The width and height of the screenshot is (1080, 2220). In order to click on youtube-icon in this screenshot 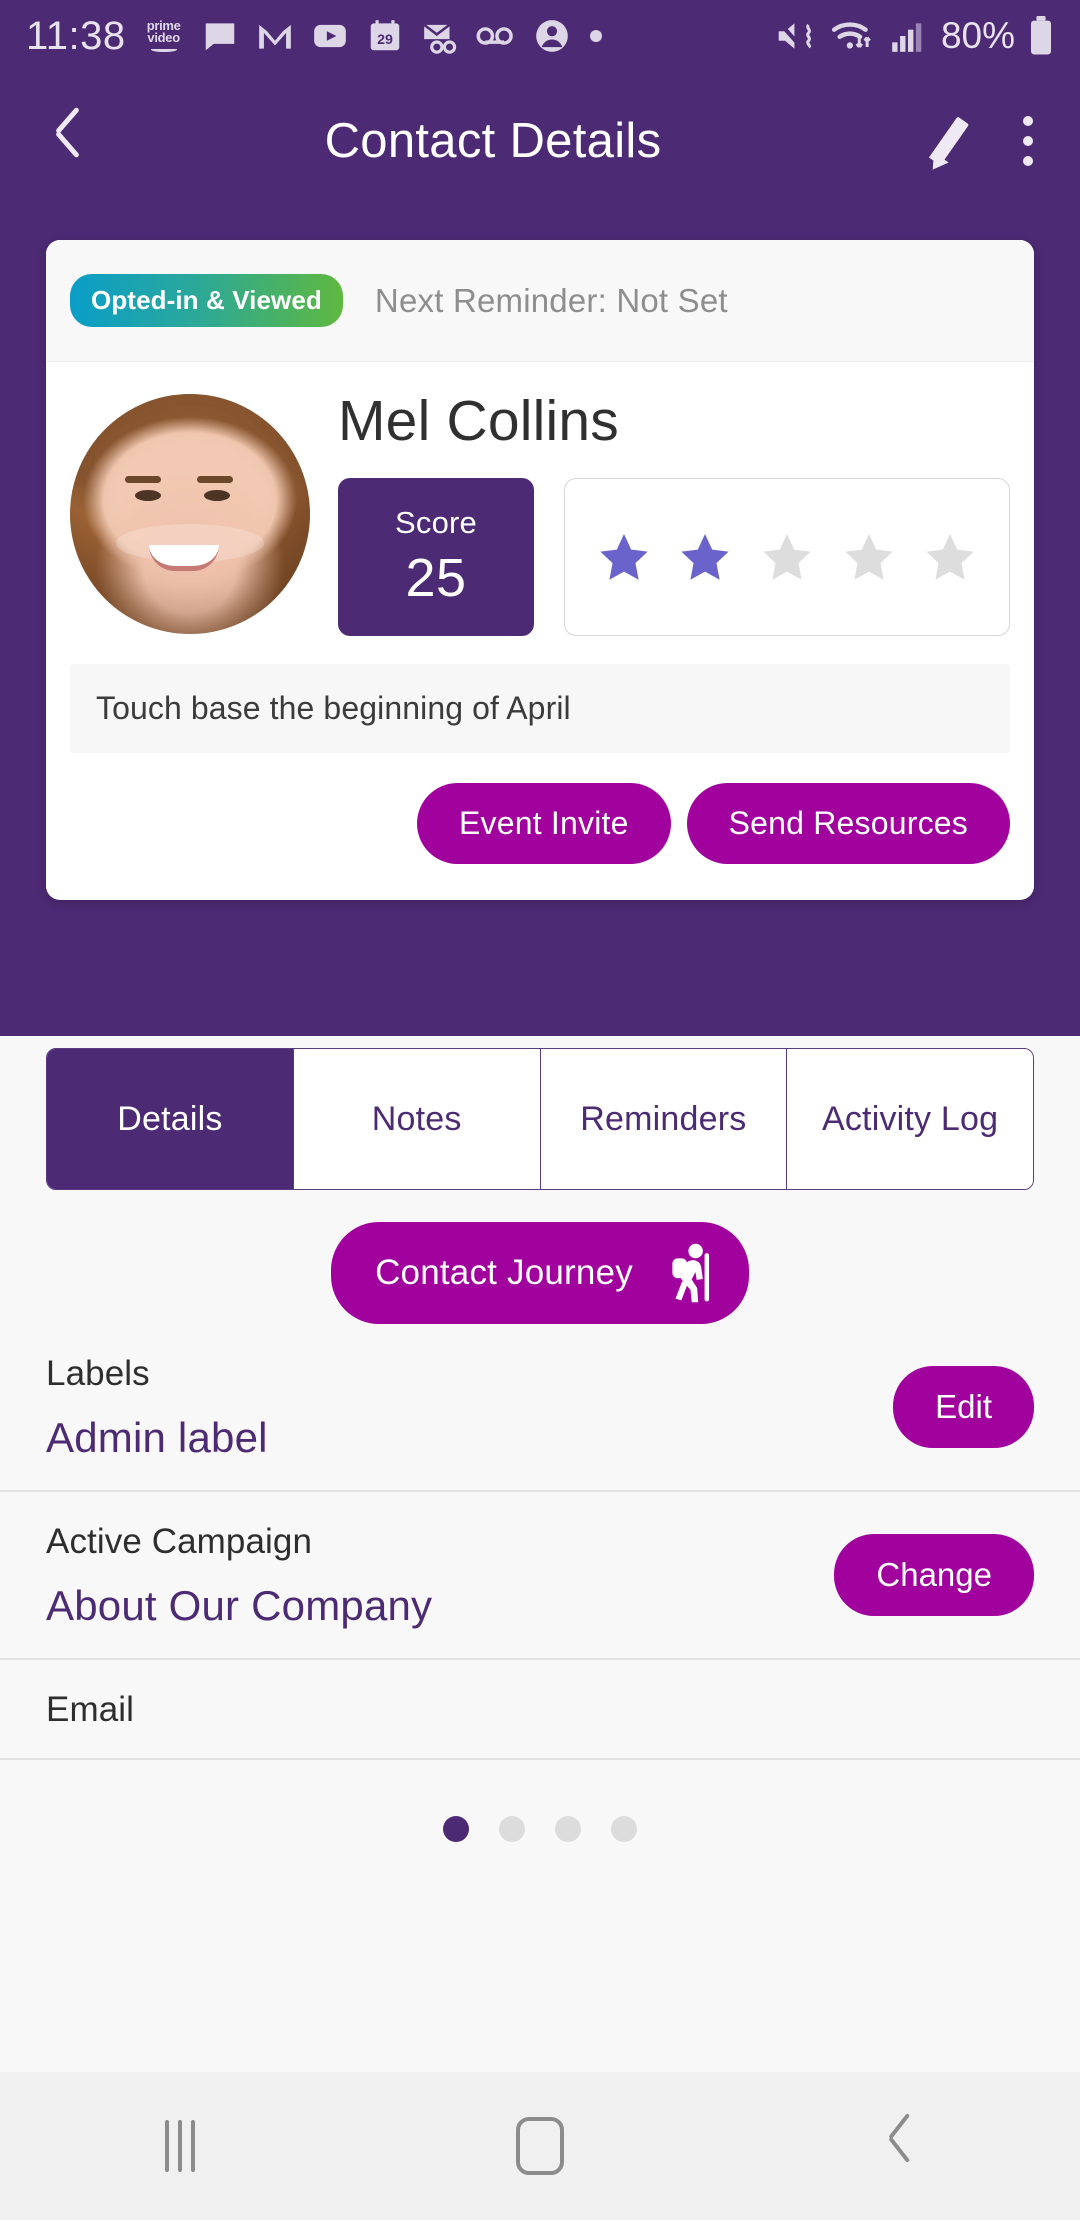, I will do `click(330, 36)`.